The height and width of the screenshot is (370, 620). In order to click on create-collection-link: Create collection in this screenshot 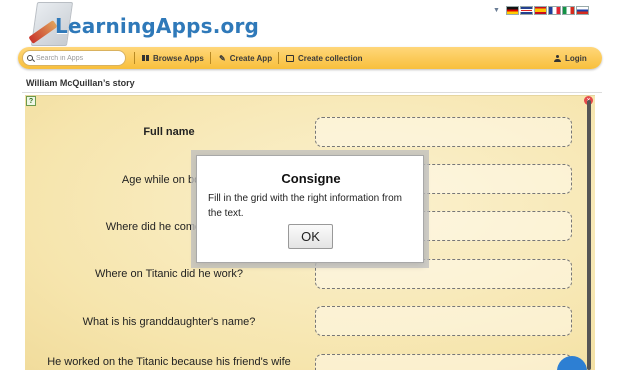, I will do `click(324, 58)`.